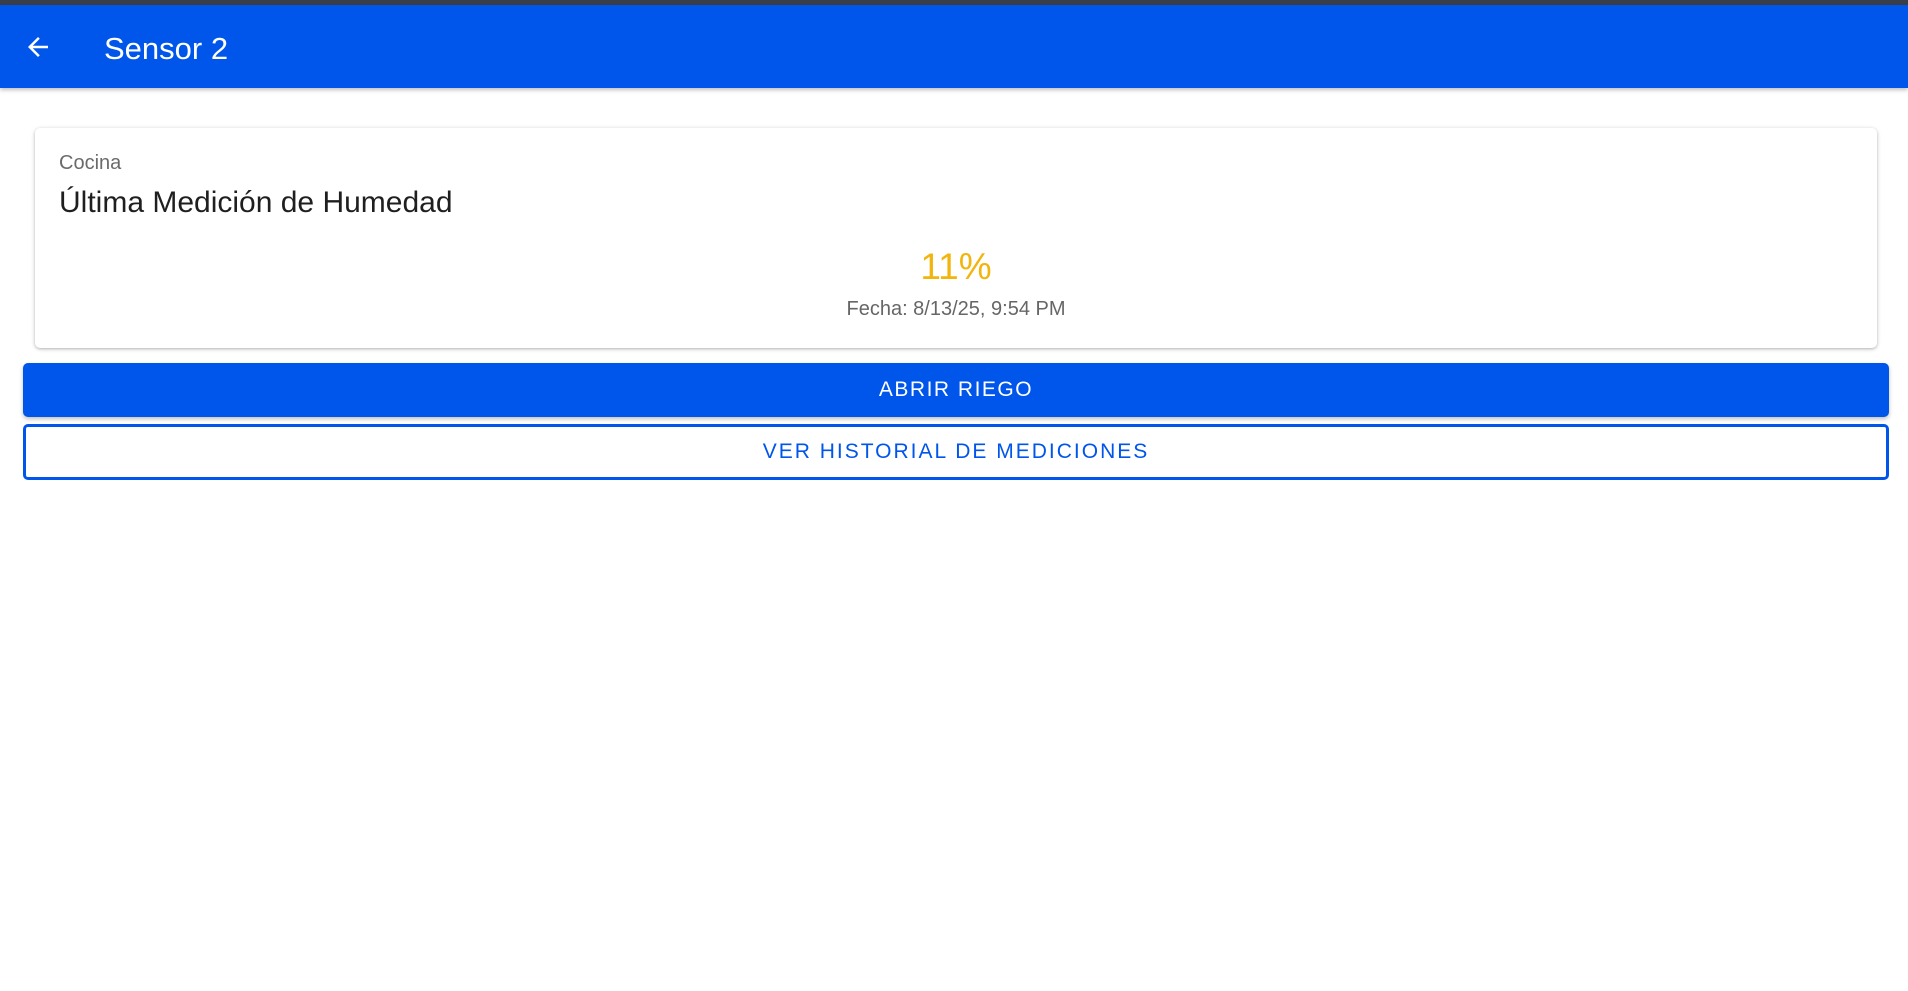 This screenshot has width=1908, height=991. What do you see at coordinates (956, 390) in the screenshot?
I see `open-irrigation-button: ABRIR RIEGO` at bounding box center [956, 390].